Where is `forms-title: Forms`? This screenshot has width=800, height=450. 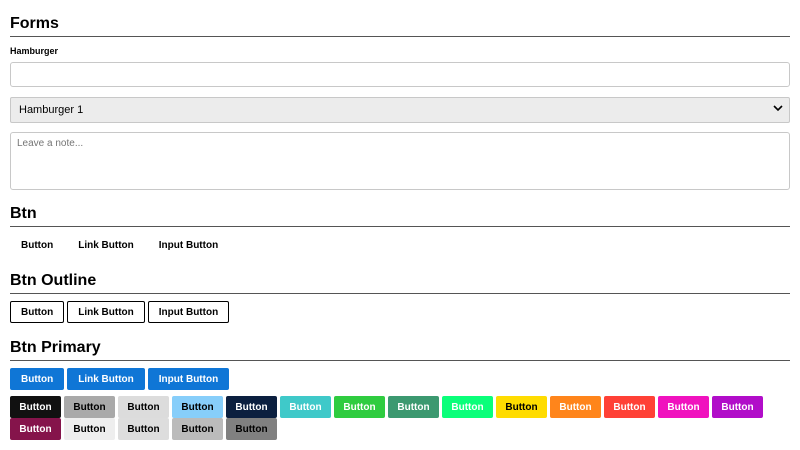 forms-title: Forms is located at coordinates (400, 25).